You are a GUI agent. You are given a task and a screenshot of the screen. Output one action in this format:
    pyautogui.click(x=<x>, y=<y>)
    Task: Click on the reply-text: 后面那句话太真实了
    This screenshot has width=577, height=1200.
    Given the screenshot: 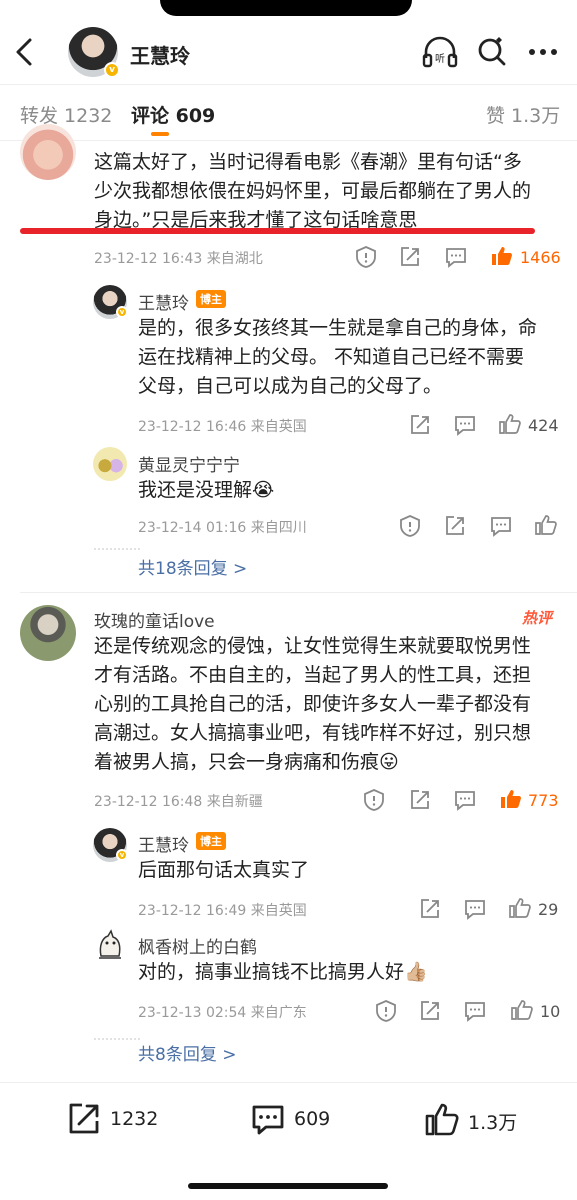 What is the action you would take?
    pyautogui.click(x=223, y=870)
    